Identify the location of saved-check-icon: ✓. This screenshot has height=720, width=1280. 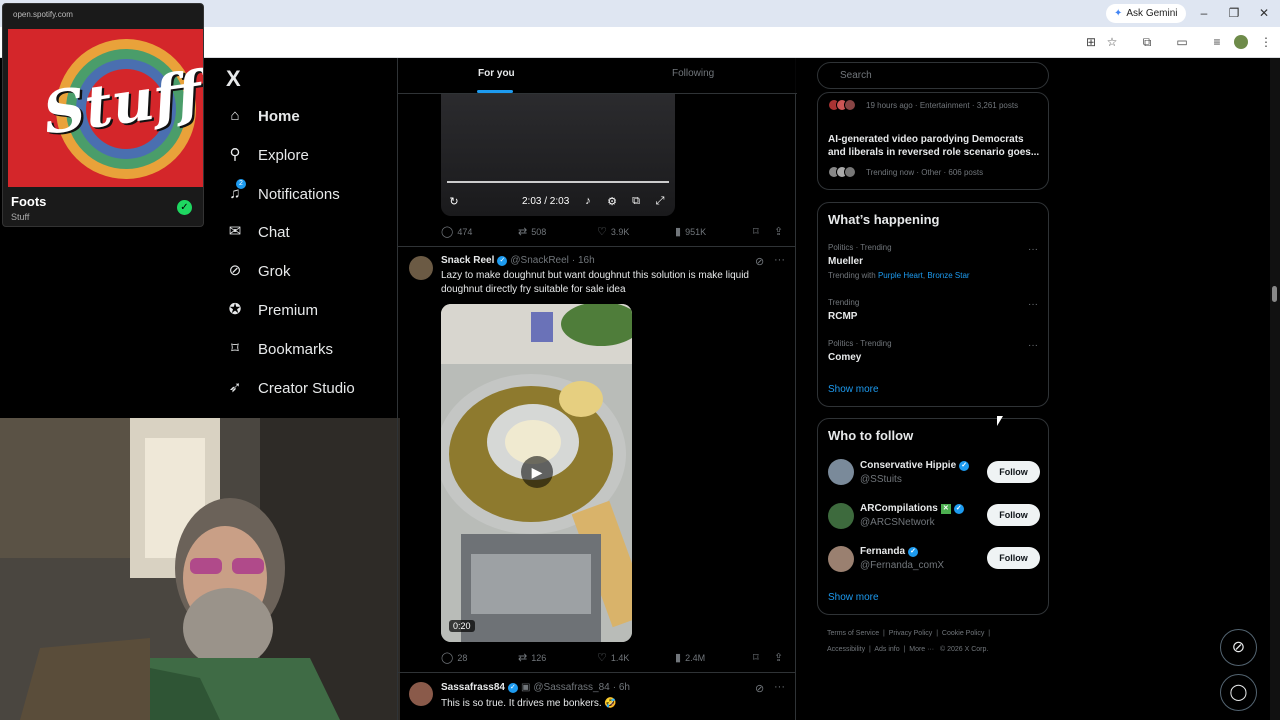
(184, 207).